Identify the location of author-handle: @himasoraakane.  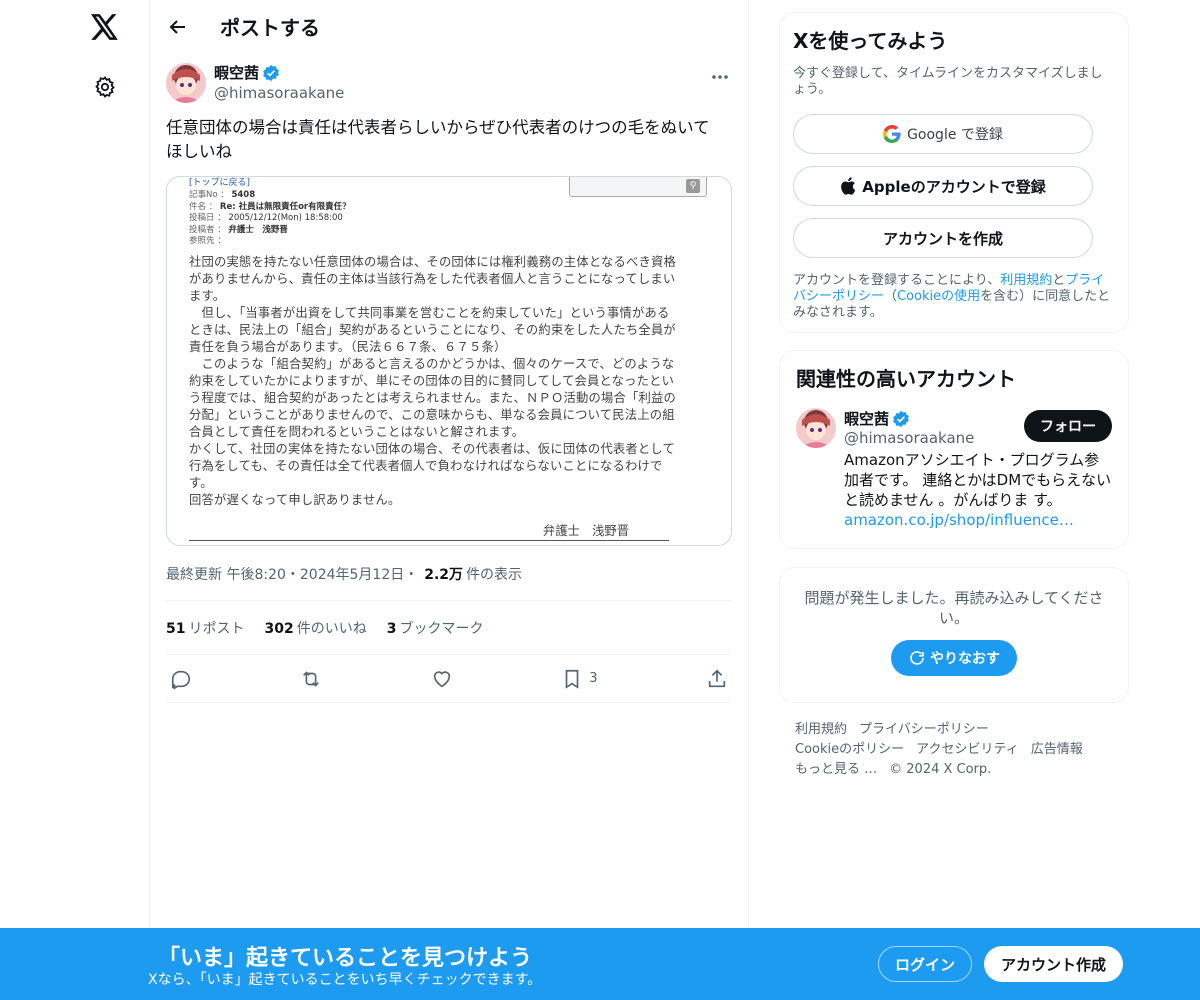
(279, 93).